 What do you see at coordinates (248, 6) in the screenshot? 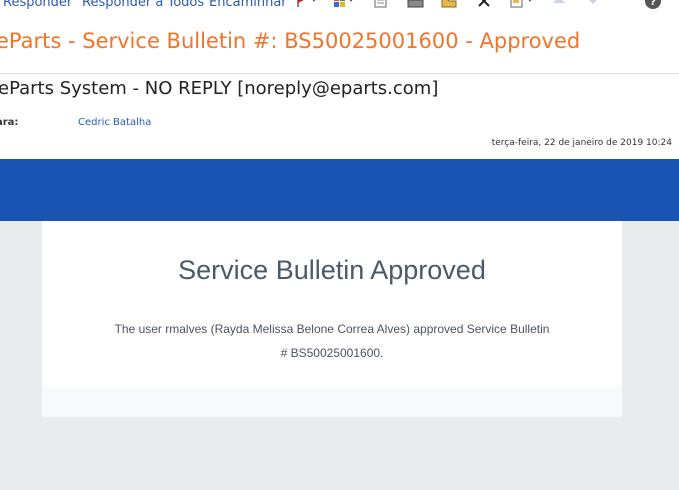
I see `forward-button: Encaminhar` at bounding box center [248, 6].